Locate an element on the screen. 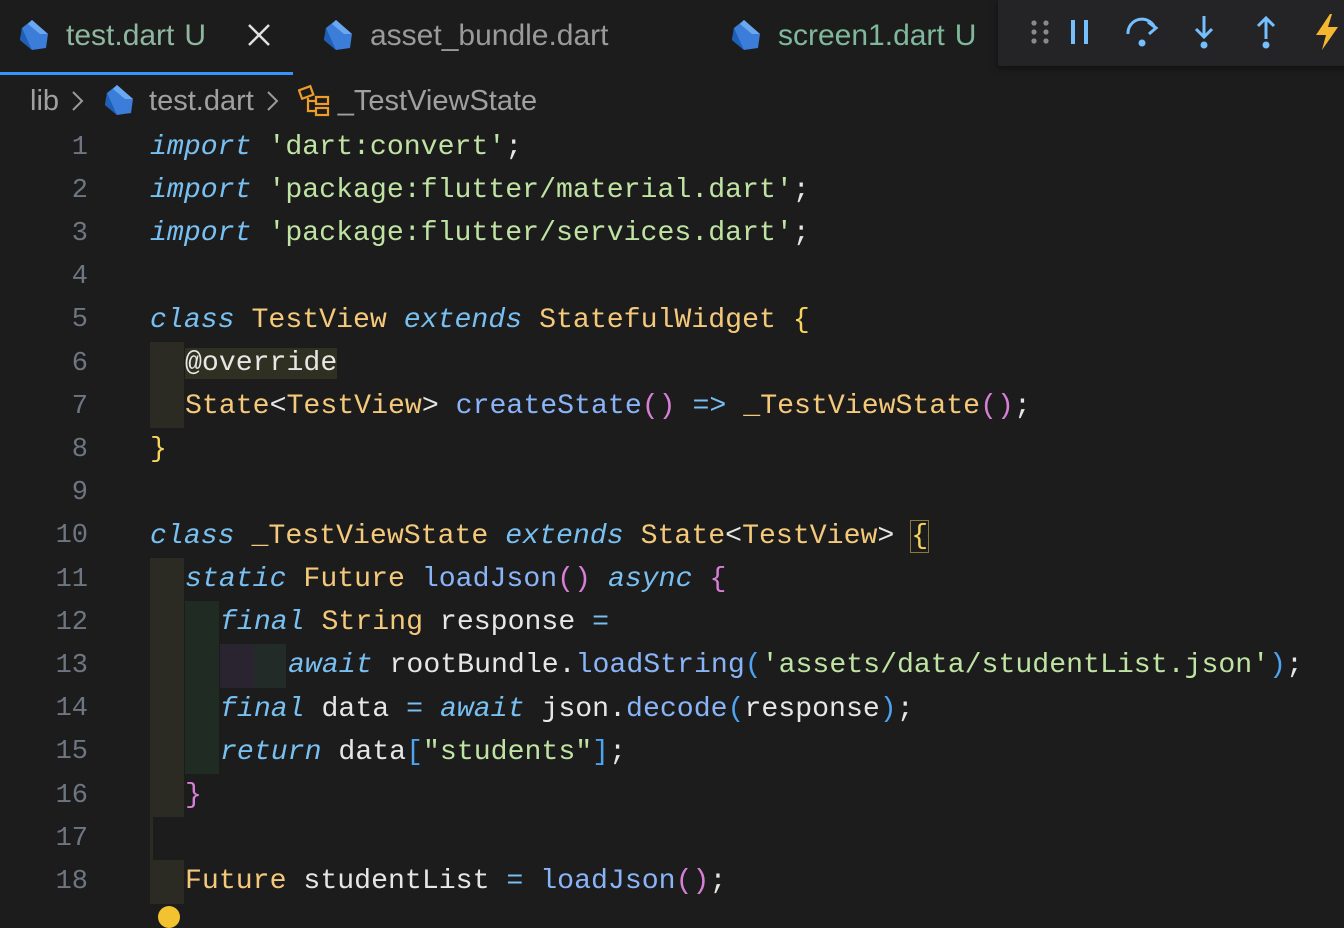 This screenshot has height=928, width=1344. code-text: class TestView extends StatefulWidget { is located at coordinates (480, 320).